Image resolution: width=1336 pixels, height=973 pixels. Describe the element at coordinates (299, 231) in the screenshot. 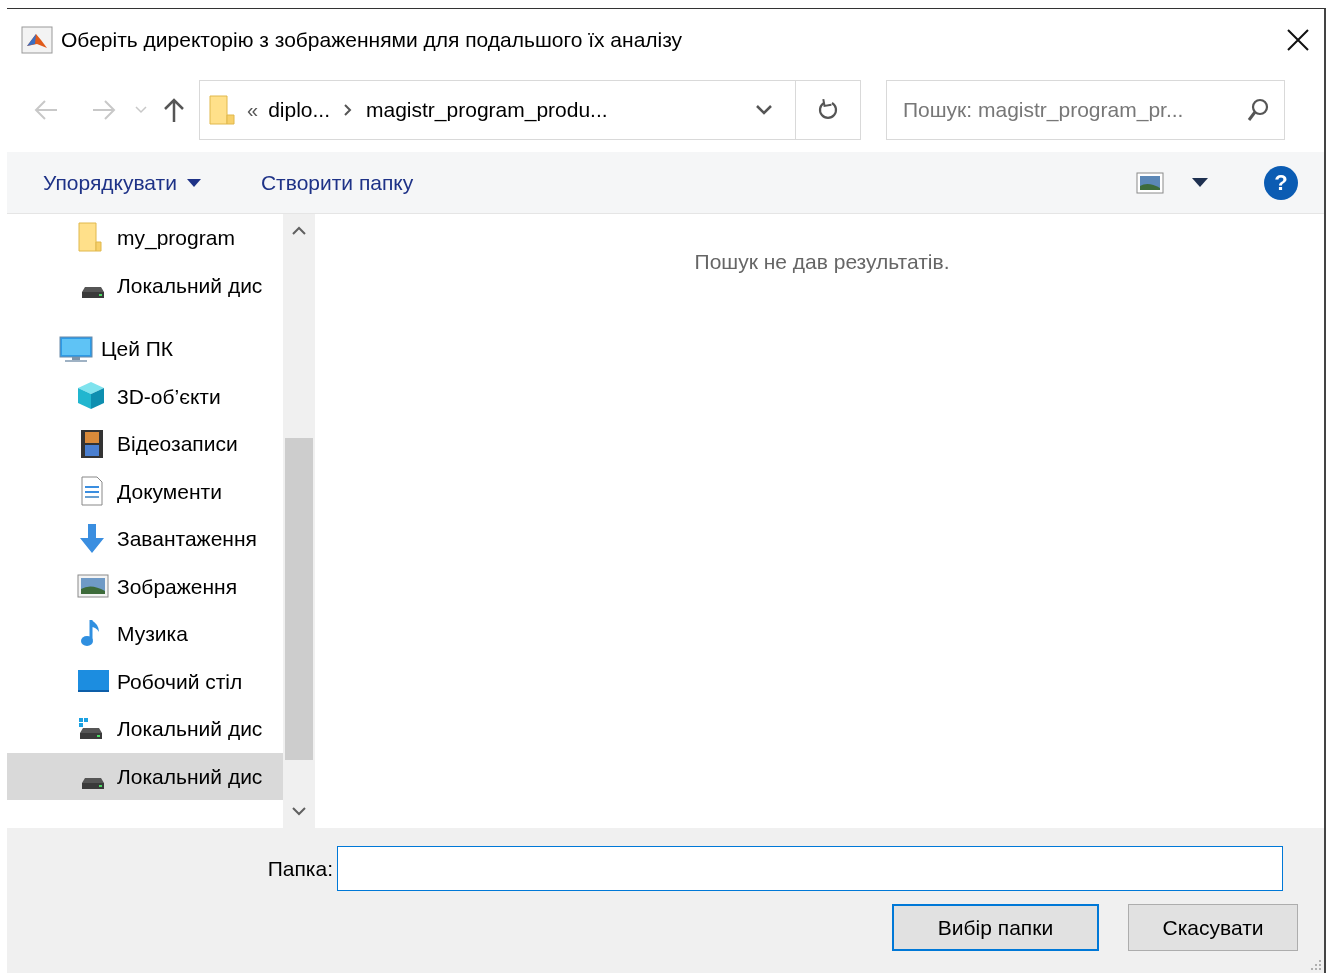

I see `scroll-up-icon` at that location.